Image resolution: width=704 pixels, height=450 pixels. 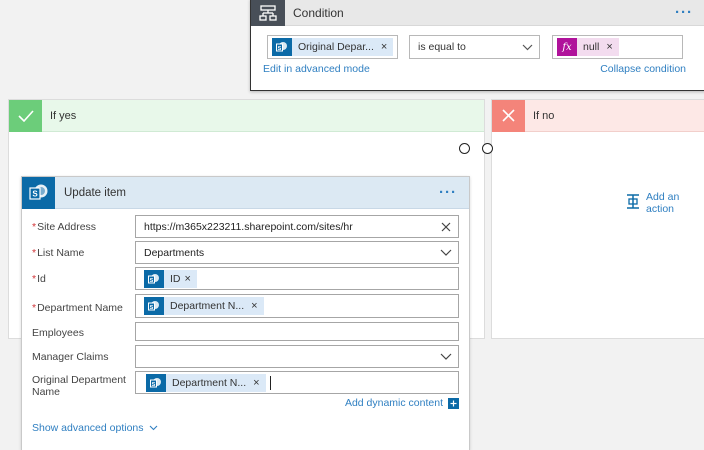 What do you see at coordinates (175, 278) in the screenshot?
I see `token-label: ID` at bounding box center [175, 278].